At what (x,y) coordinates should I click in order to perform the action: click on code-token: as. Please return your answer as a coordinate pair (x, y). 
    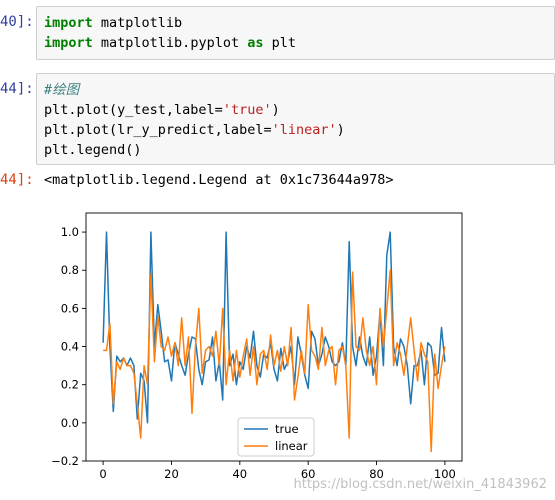
    Looking at the image, I should click on (255, 43).